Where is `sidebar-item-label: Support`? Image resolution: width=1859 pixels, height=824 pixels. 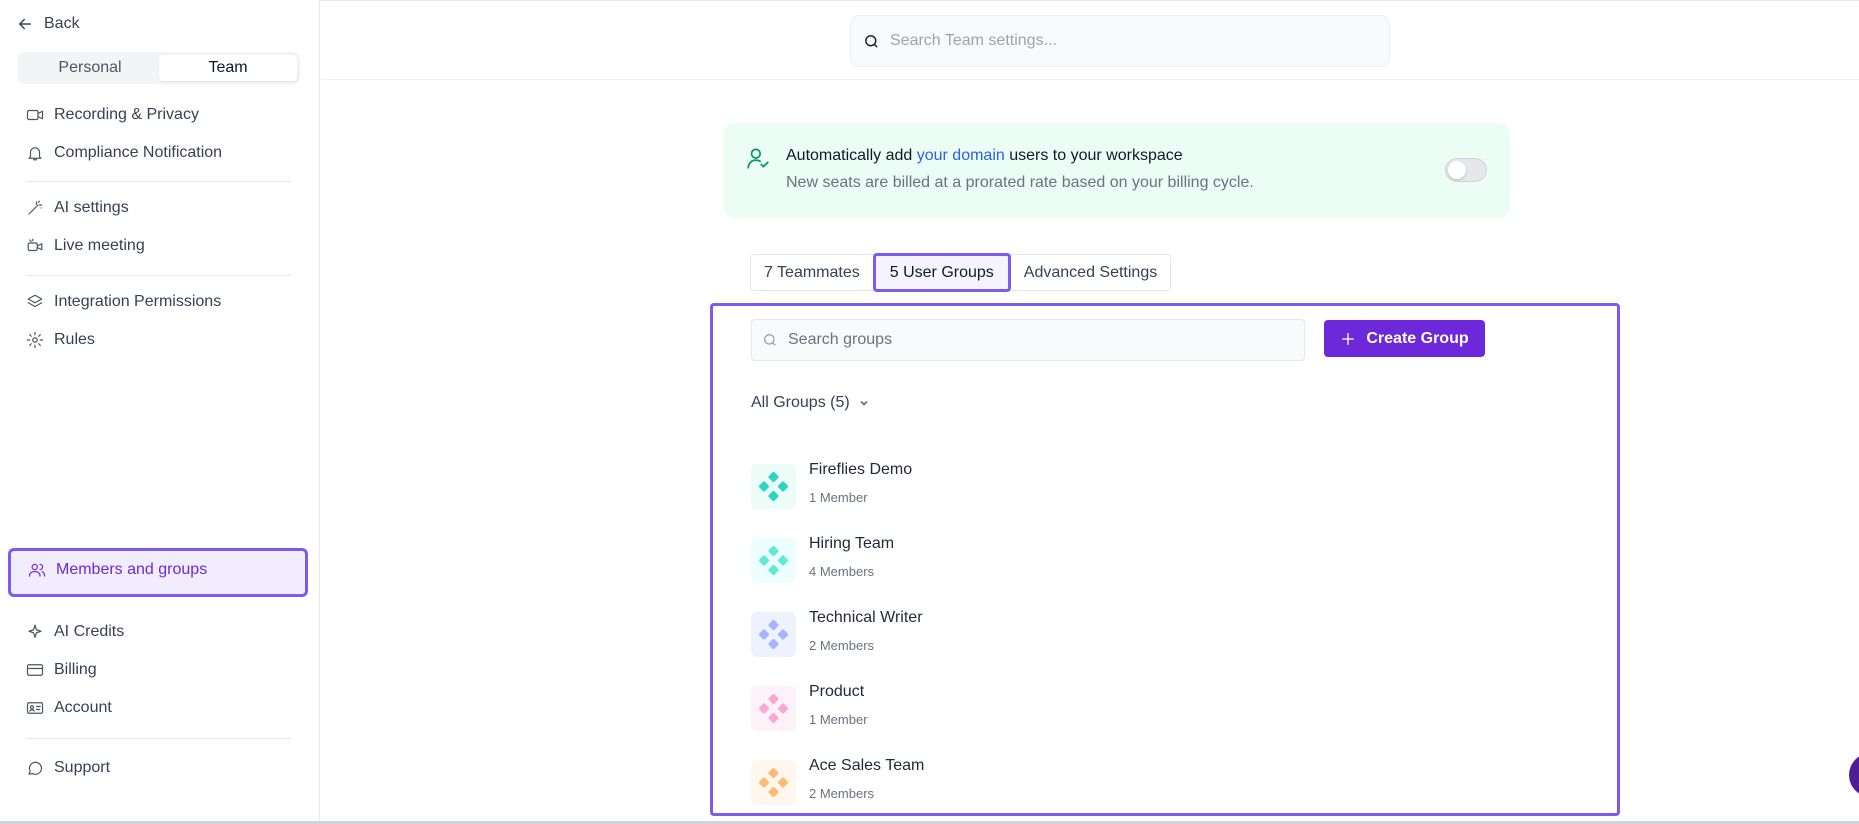
sidebar-item-label: Support is located at coordinates (82, 767).